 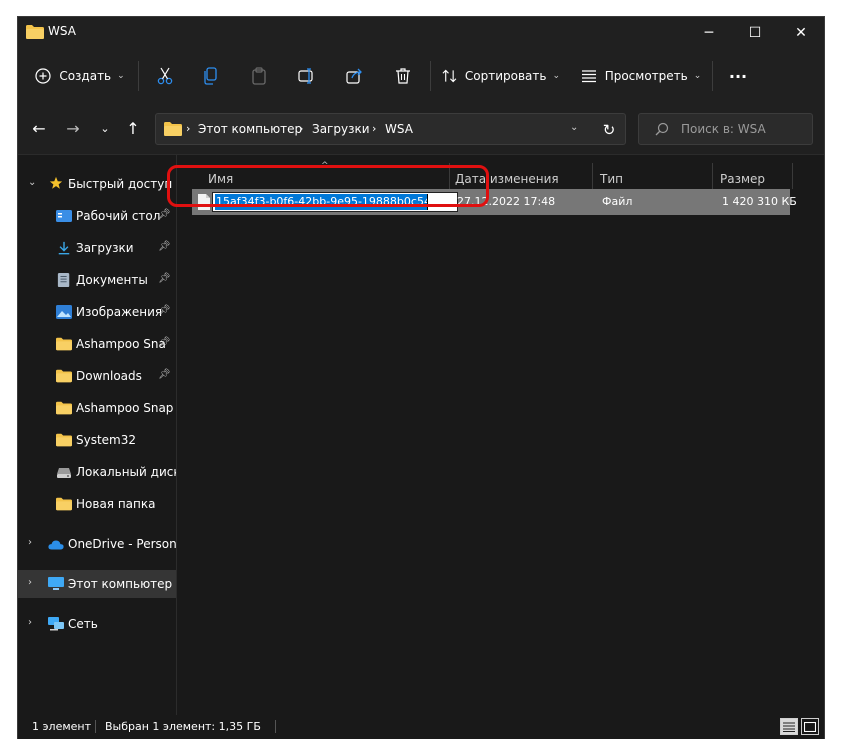 What do you see at coordinates (176, 435) in the screenshot?
I see `pane-divider` at bounding box center [176, 435].